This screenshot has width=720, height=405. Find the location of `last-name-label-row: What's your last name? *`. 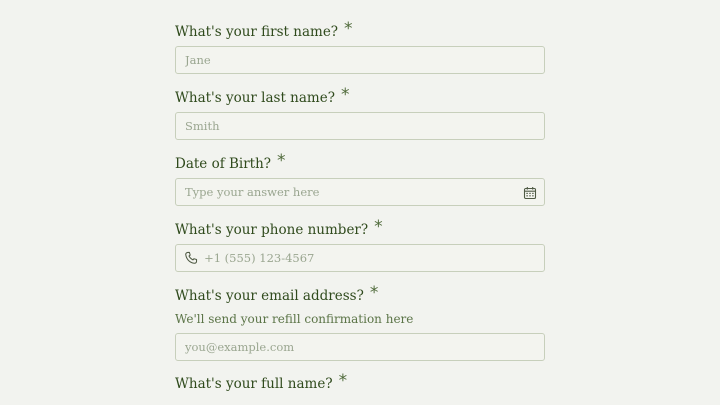

last-name-label-row: What's your last name? * is located at coordinates (360, 97).